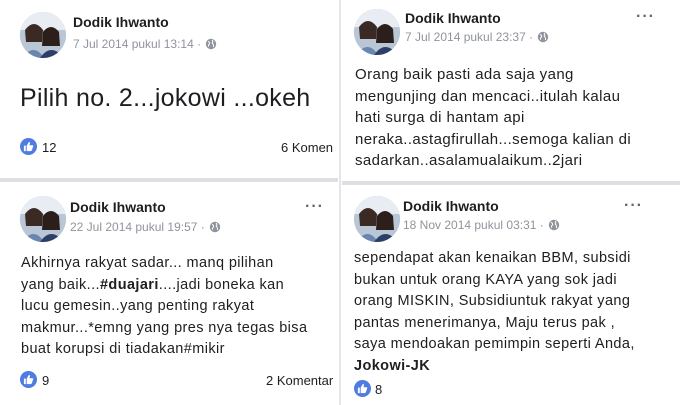 The width and height of the screenshot is (680, 405). I want to click on like-count: 8, so click(378, 389).